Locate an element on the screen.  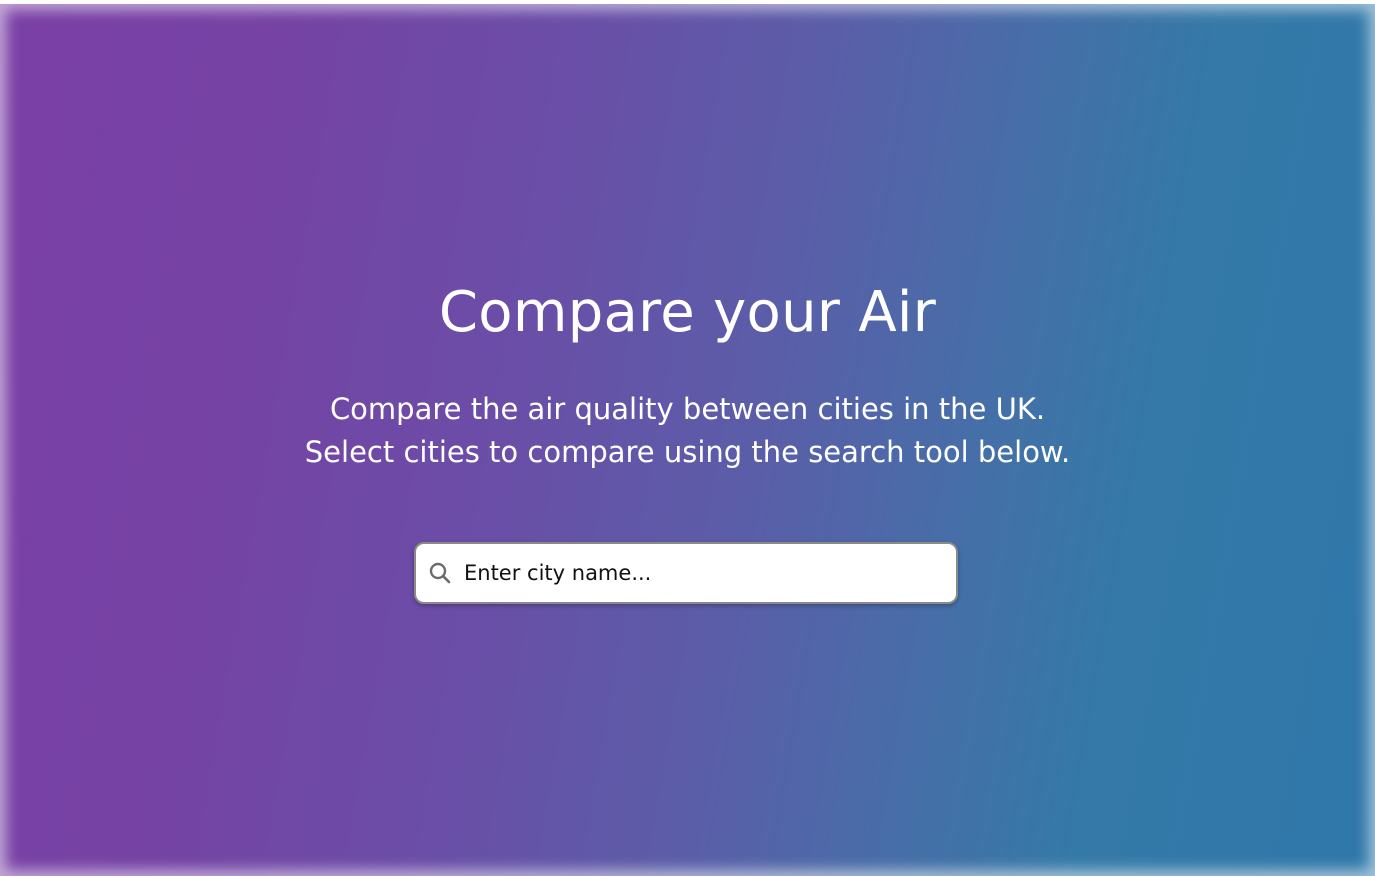
city-search-box is located at coordinates (686, 573).